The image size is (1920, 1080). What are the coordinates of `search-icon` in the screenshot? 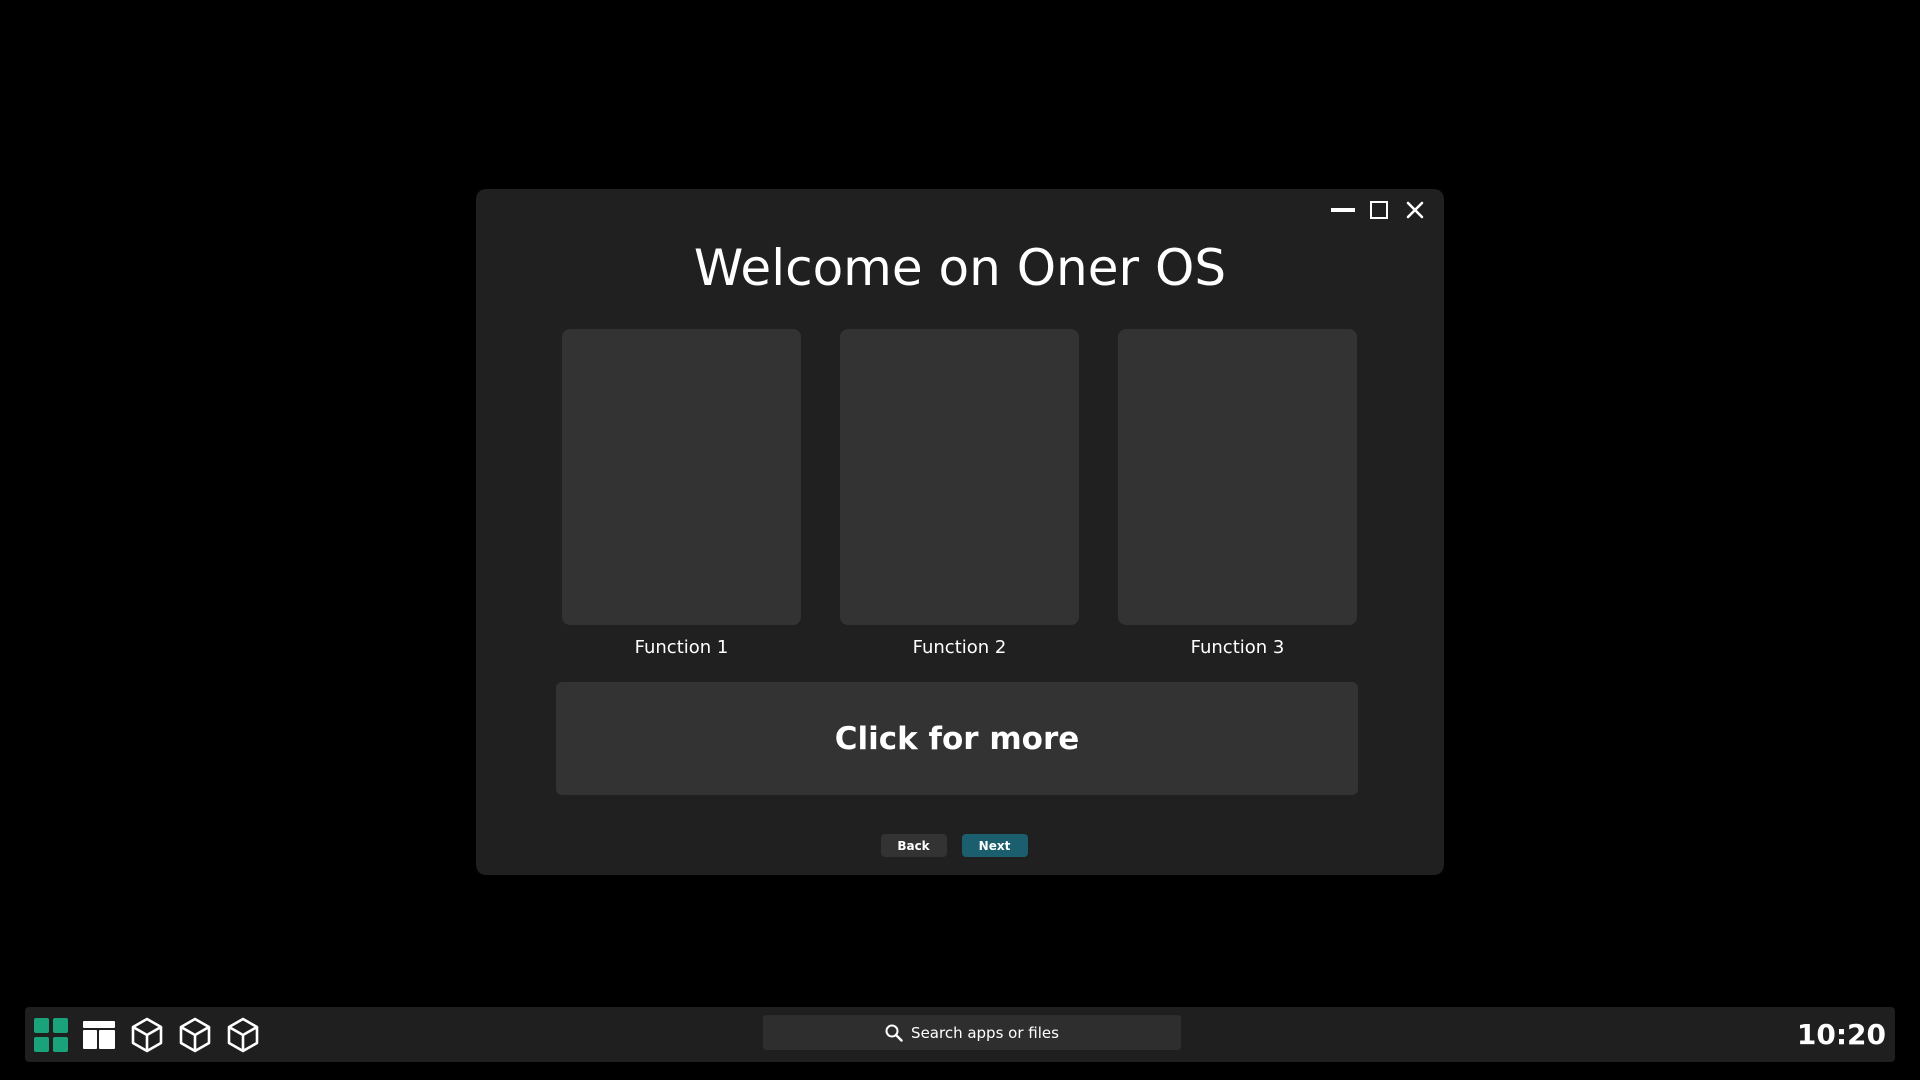 It's located at (894, 1033).